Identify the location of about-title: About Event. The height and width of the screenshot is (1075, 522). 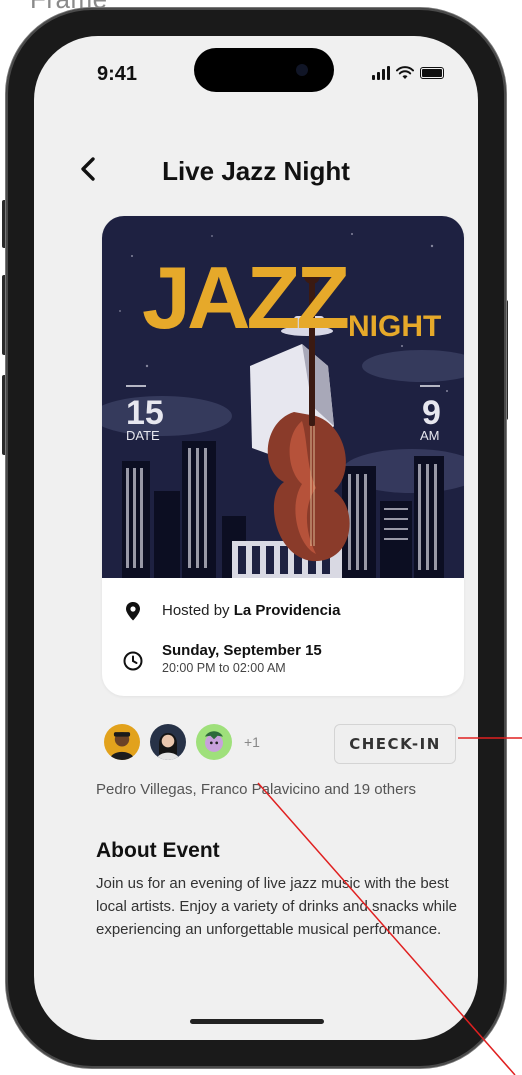
(158, 850).